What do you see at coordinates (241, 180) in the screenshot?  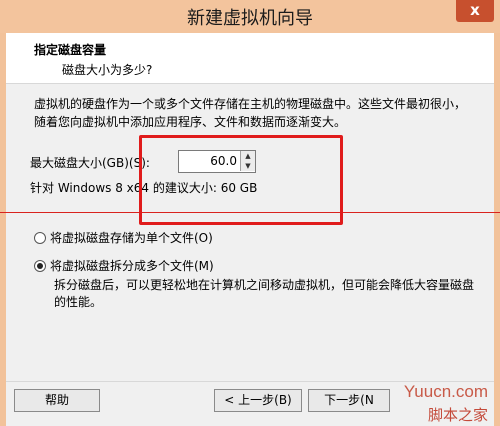 I see `annotation-highlight-box` at bounding box center [241, 180].